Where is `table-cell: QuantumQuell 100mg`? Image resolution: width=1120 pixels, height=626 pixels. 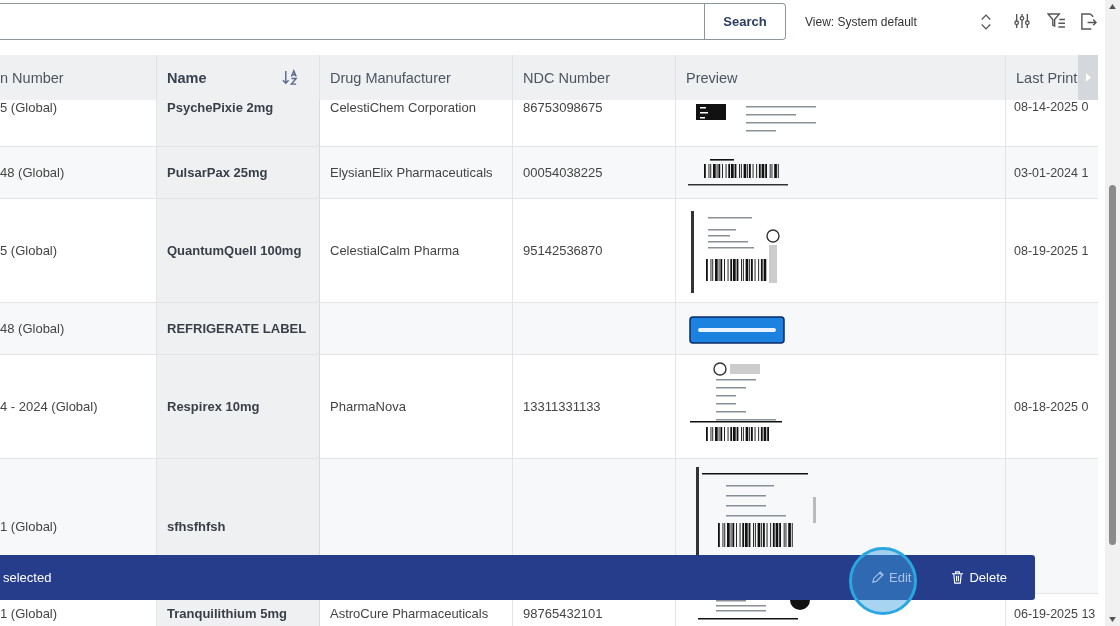
table-cell: QuantumQuell 100mg is located at coordinates (234, 250).